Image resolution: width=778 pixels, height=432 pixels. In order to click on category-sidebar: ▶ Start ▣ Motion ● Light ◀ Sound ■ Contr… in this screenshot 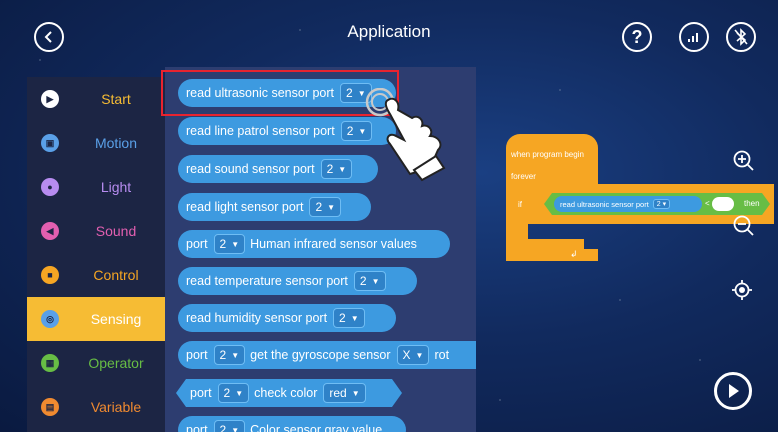, I will do `click(96, 254)`.